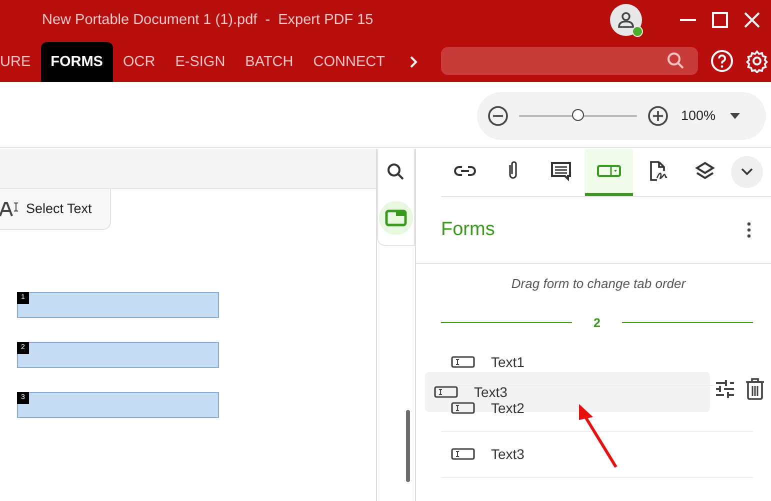  What do you see at coordinates (468, 229) in the screenshot?
I see `panel-title: Forms` at bounding box center [468, 229].